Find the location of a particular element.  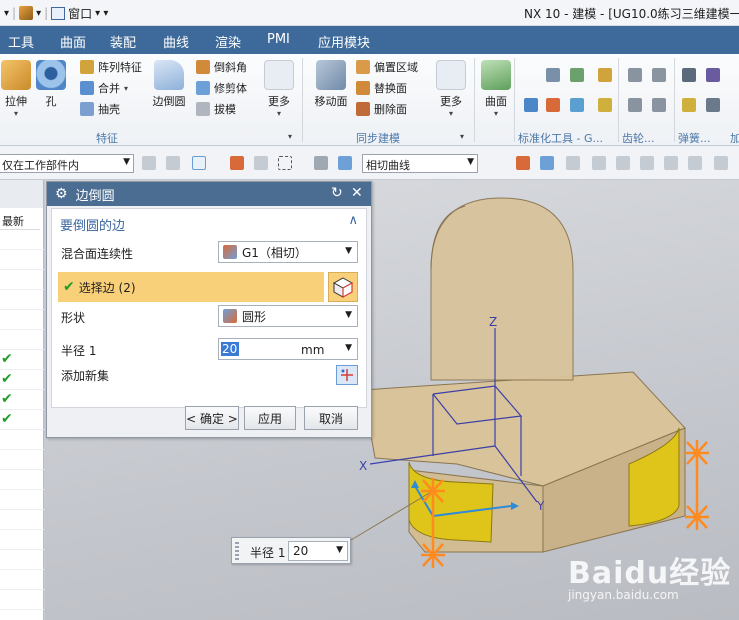

menu-pmi: PMI is located at coordinates (278, 39).